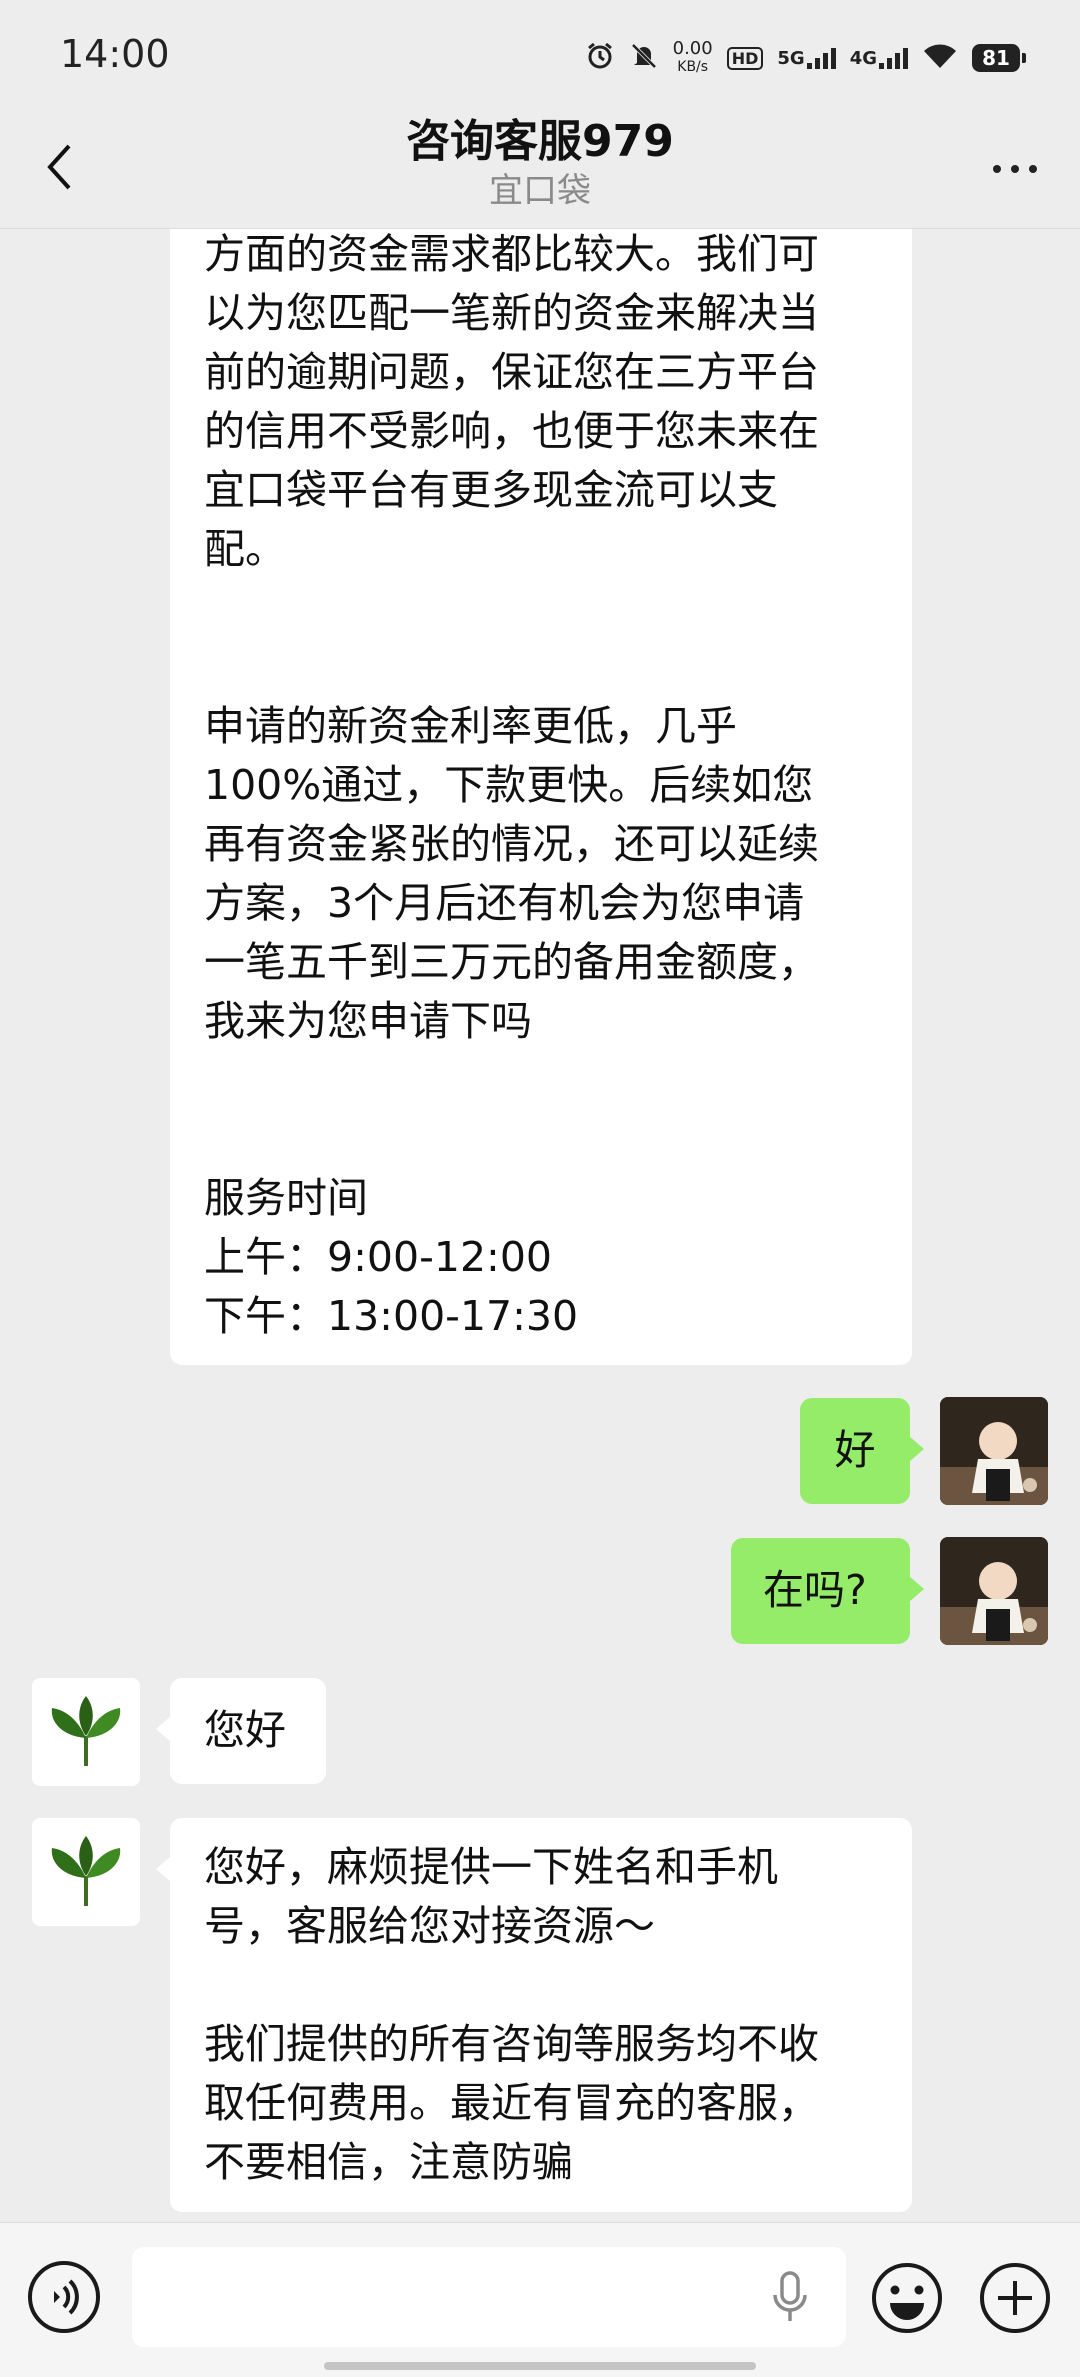 The height and width of the screenshot is (2377, 1080). Describe the element at coordinates (879, 58) in the screenshot. I see `sim2-signal-icon: 4G` at that location.